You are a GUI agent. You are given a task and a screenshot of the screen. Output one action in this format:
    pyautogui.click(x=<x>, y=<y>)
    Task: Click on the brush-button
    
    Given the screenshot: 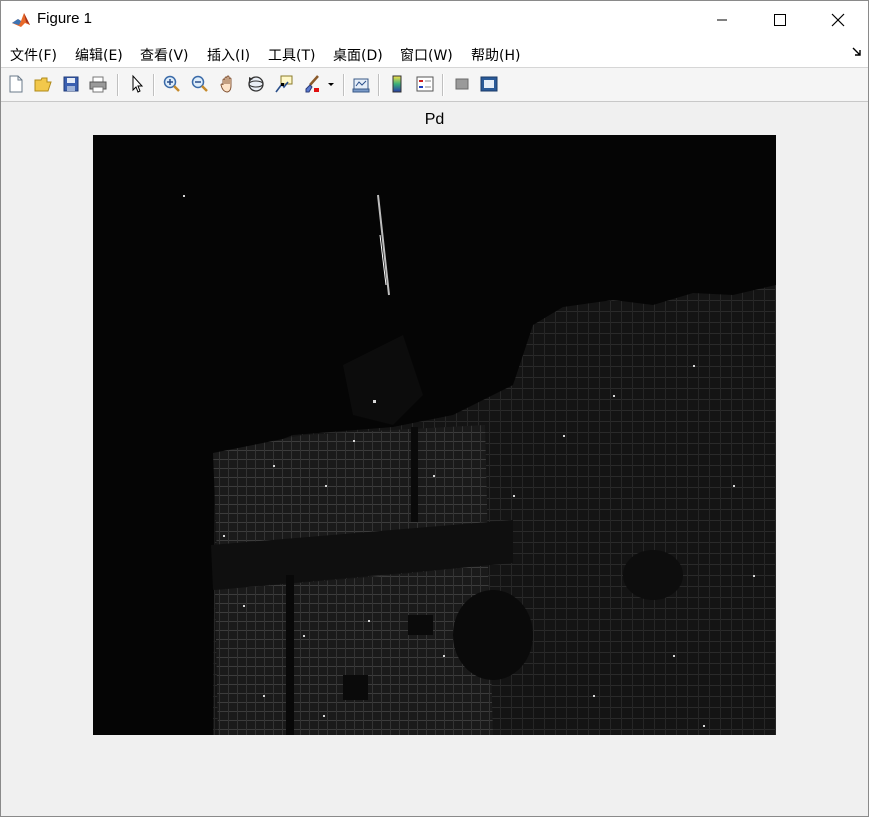 What is the action you would take?
    pyautogui.click(x=312, y=84)
    